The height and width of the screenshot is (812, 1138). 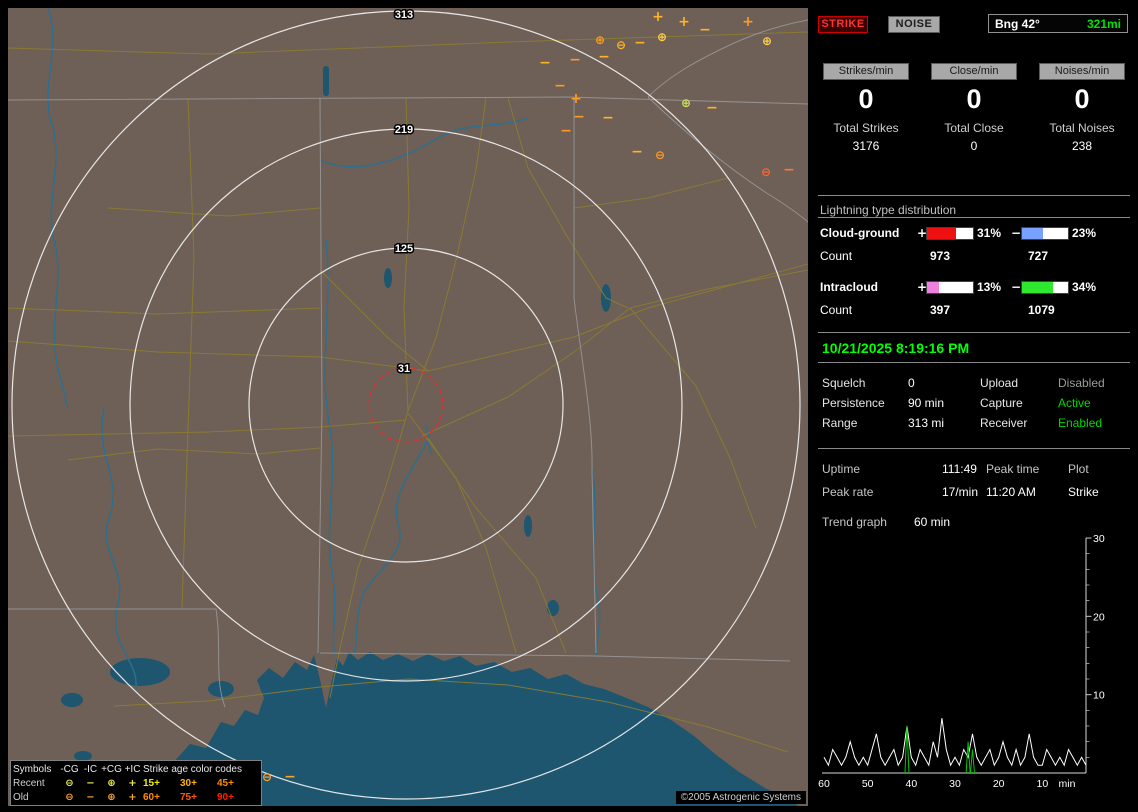 What do you see at coordinates (932, 522) in the screenshot?
I see `trend-window-value: 60 min` at bounding box center [932, 522].